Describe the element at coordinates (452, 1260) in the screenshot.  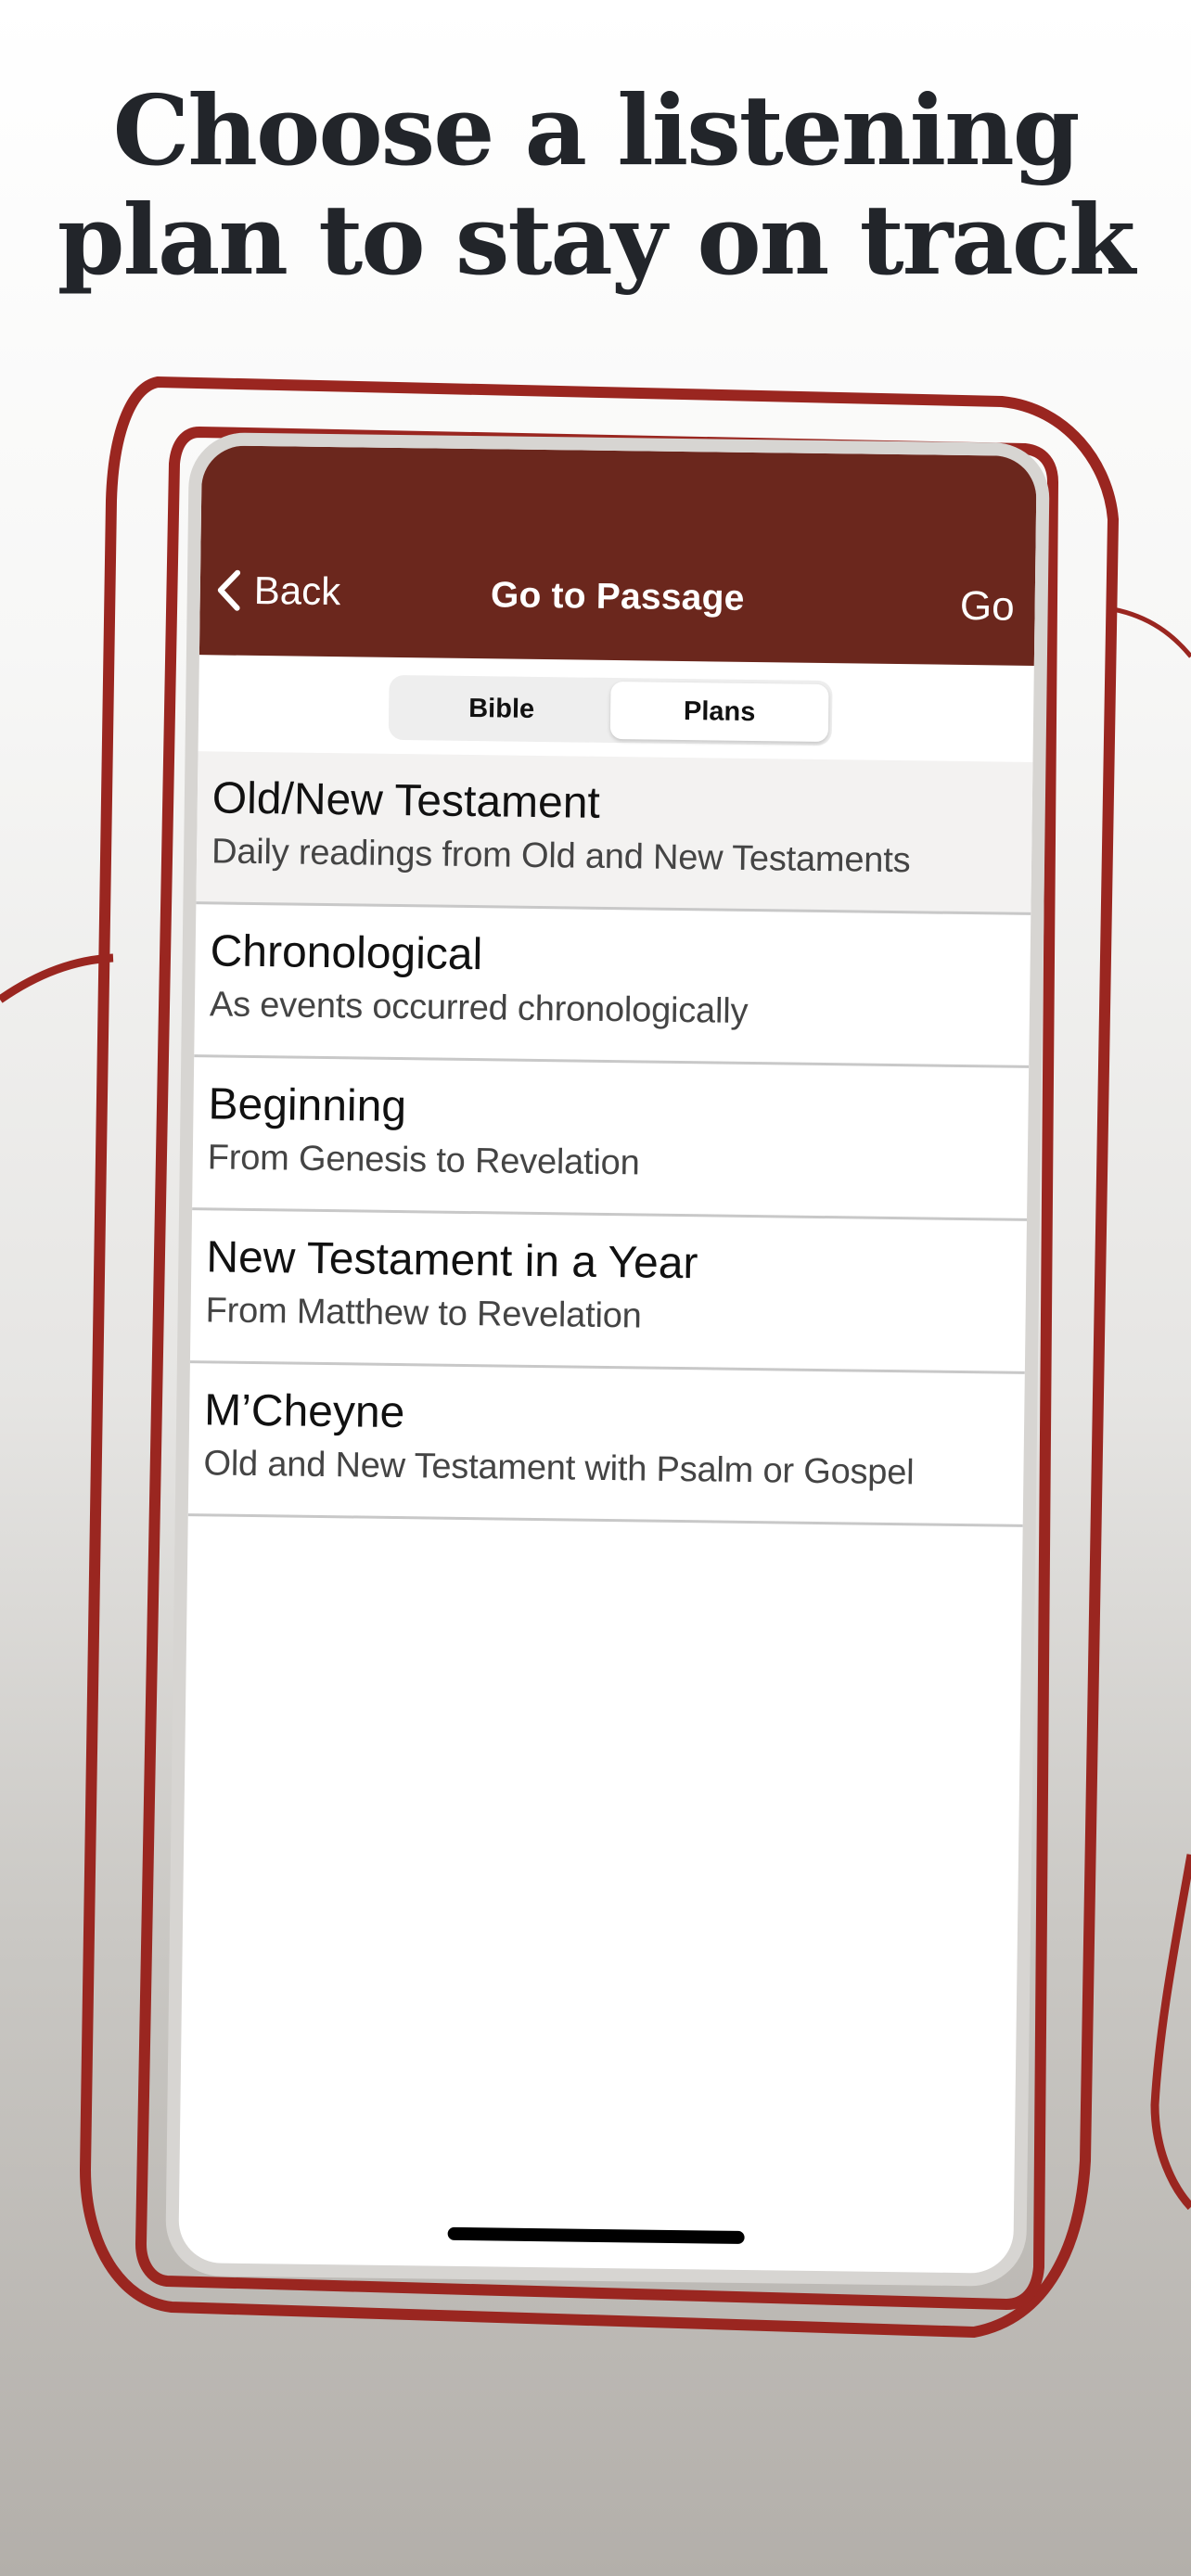
I see `plan-title: New Testament in a Year` at that location.